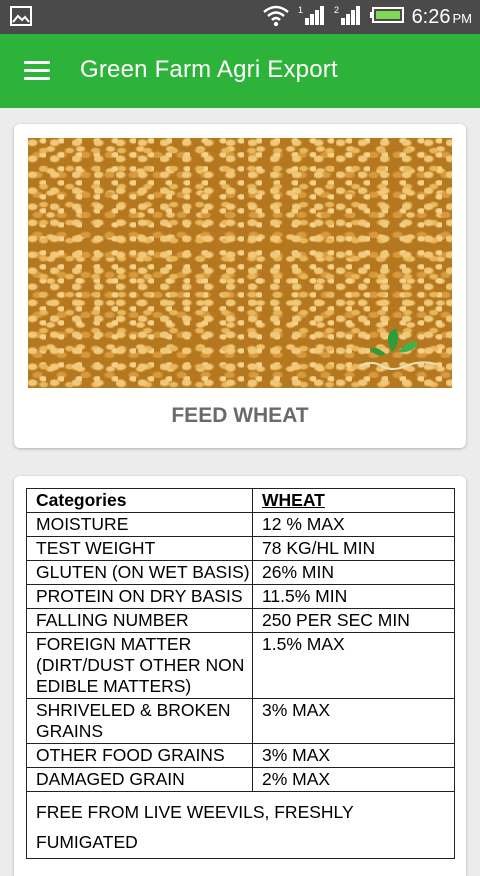  What do you see at coordinates (353, 524) in the screenshot?
I see `spec-value: 12 % MAX` at bounding box center [353, 524].